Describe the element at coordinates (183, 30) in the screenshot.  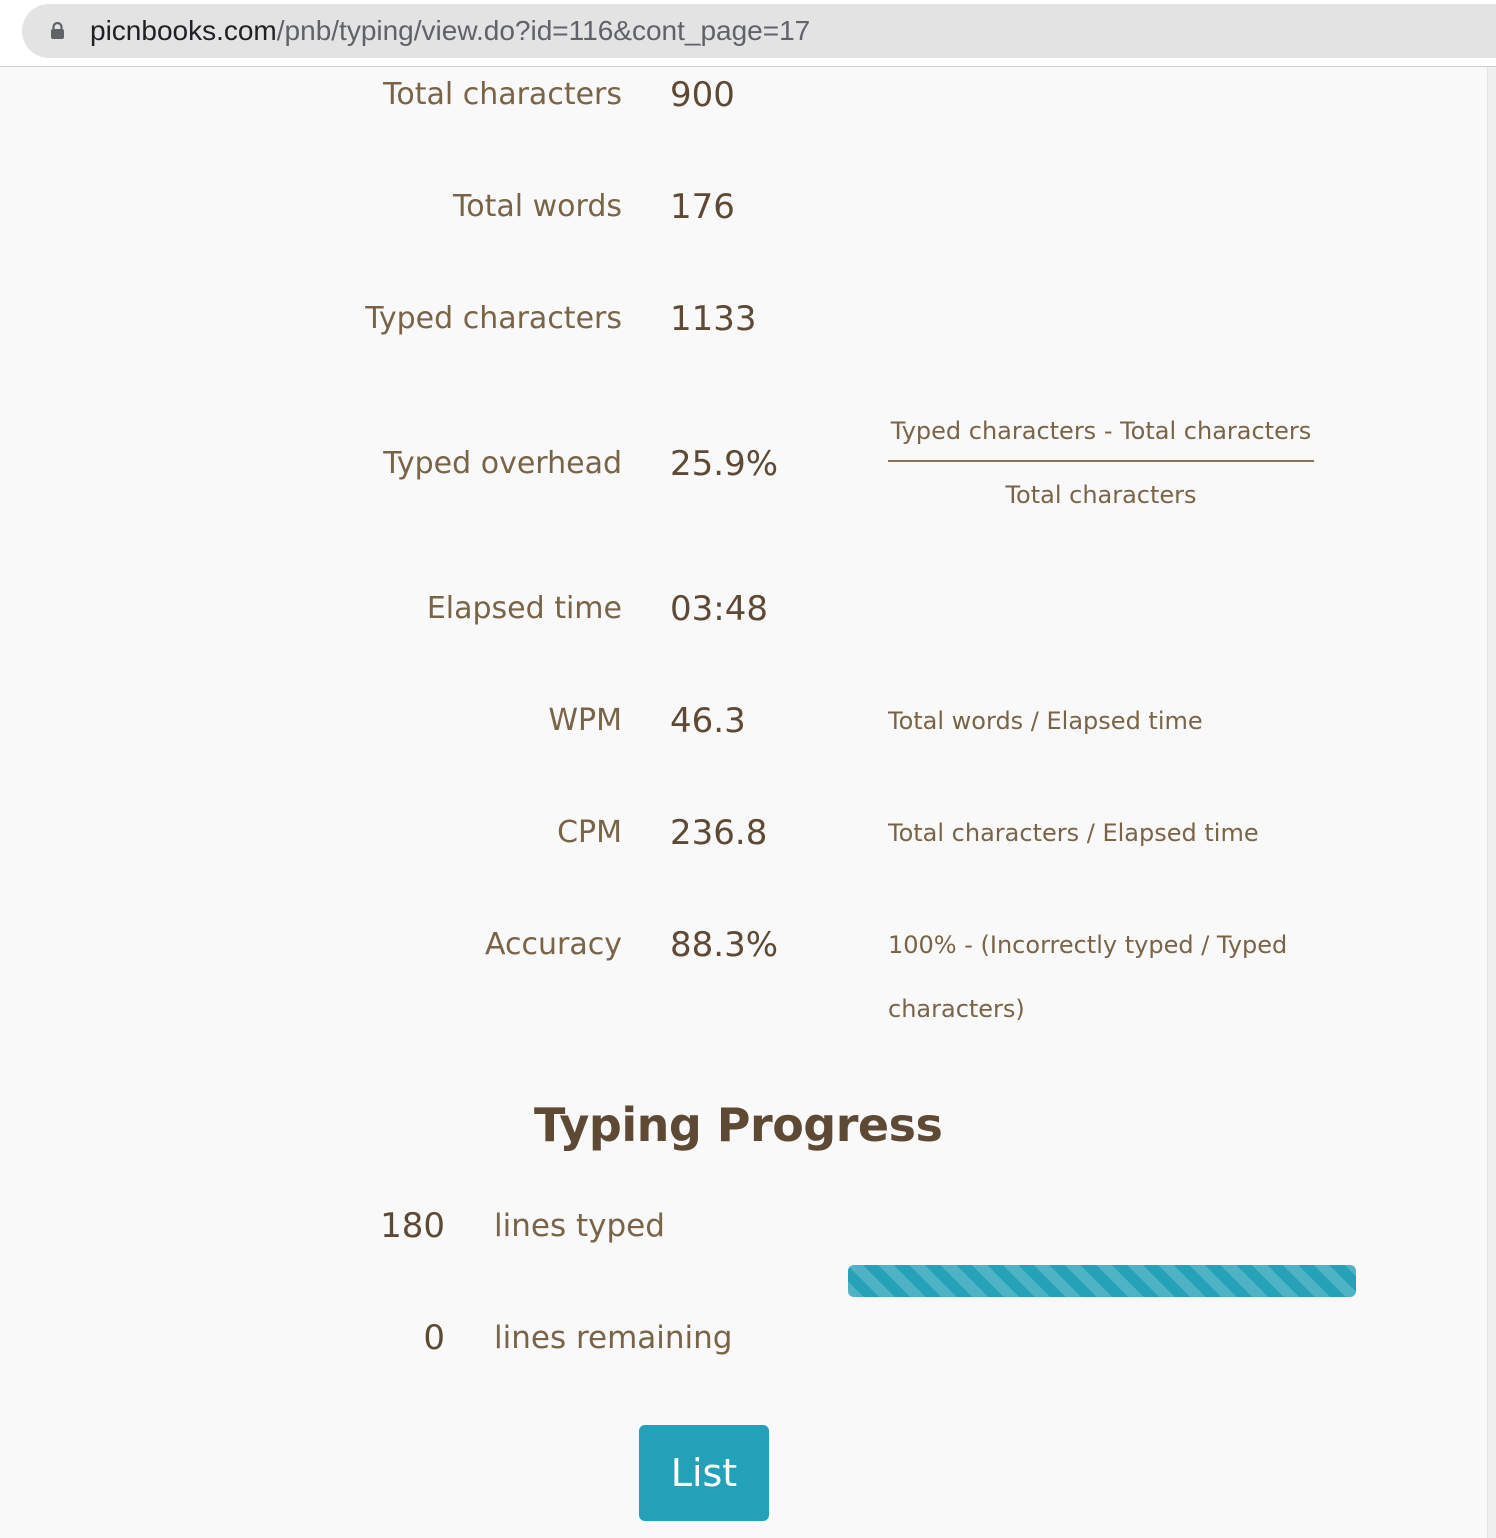
I see `url-host: picnbooks.com` at that location.